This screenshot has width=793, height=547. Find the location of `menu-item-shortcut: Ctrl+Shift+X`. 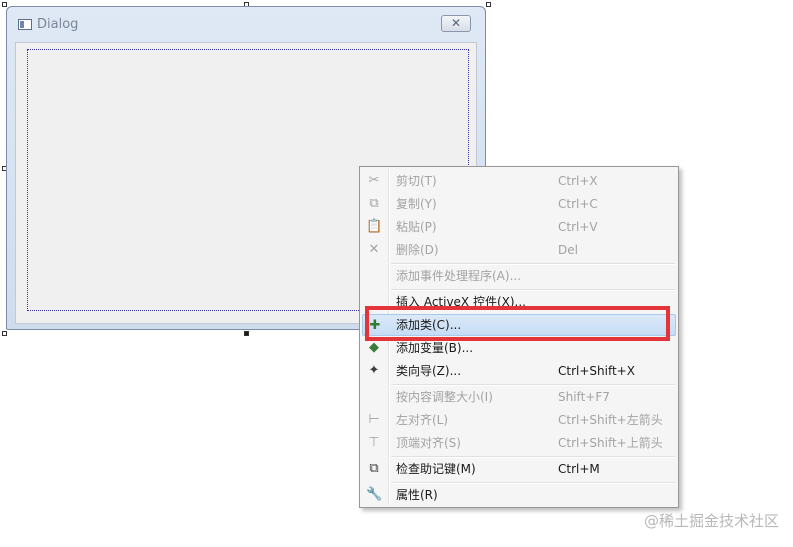

menu-item-shortcut: Ctrl+Shift+X is located at coordinates (596, 371).